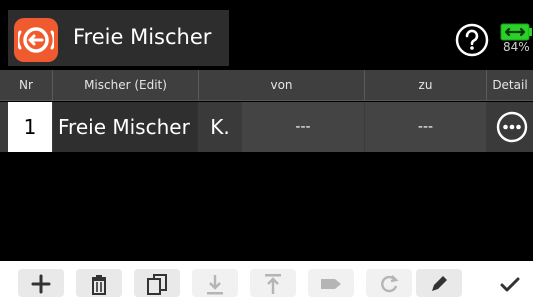 This screenshot has width=533, height=297. Describe the element at coordinates (516, 47) in the screenshot. I see `battery-percent: 84%` at that location.